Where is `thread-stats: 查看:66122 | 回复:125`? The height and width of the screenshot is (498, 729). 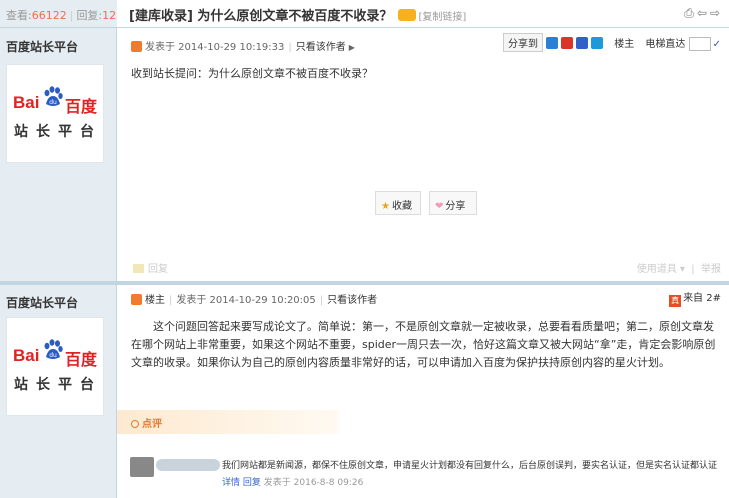
thread-stats: 查看:66122 | 回复:125 is located at coordinates (61, 14).